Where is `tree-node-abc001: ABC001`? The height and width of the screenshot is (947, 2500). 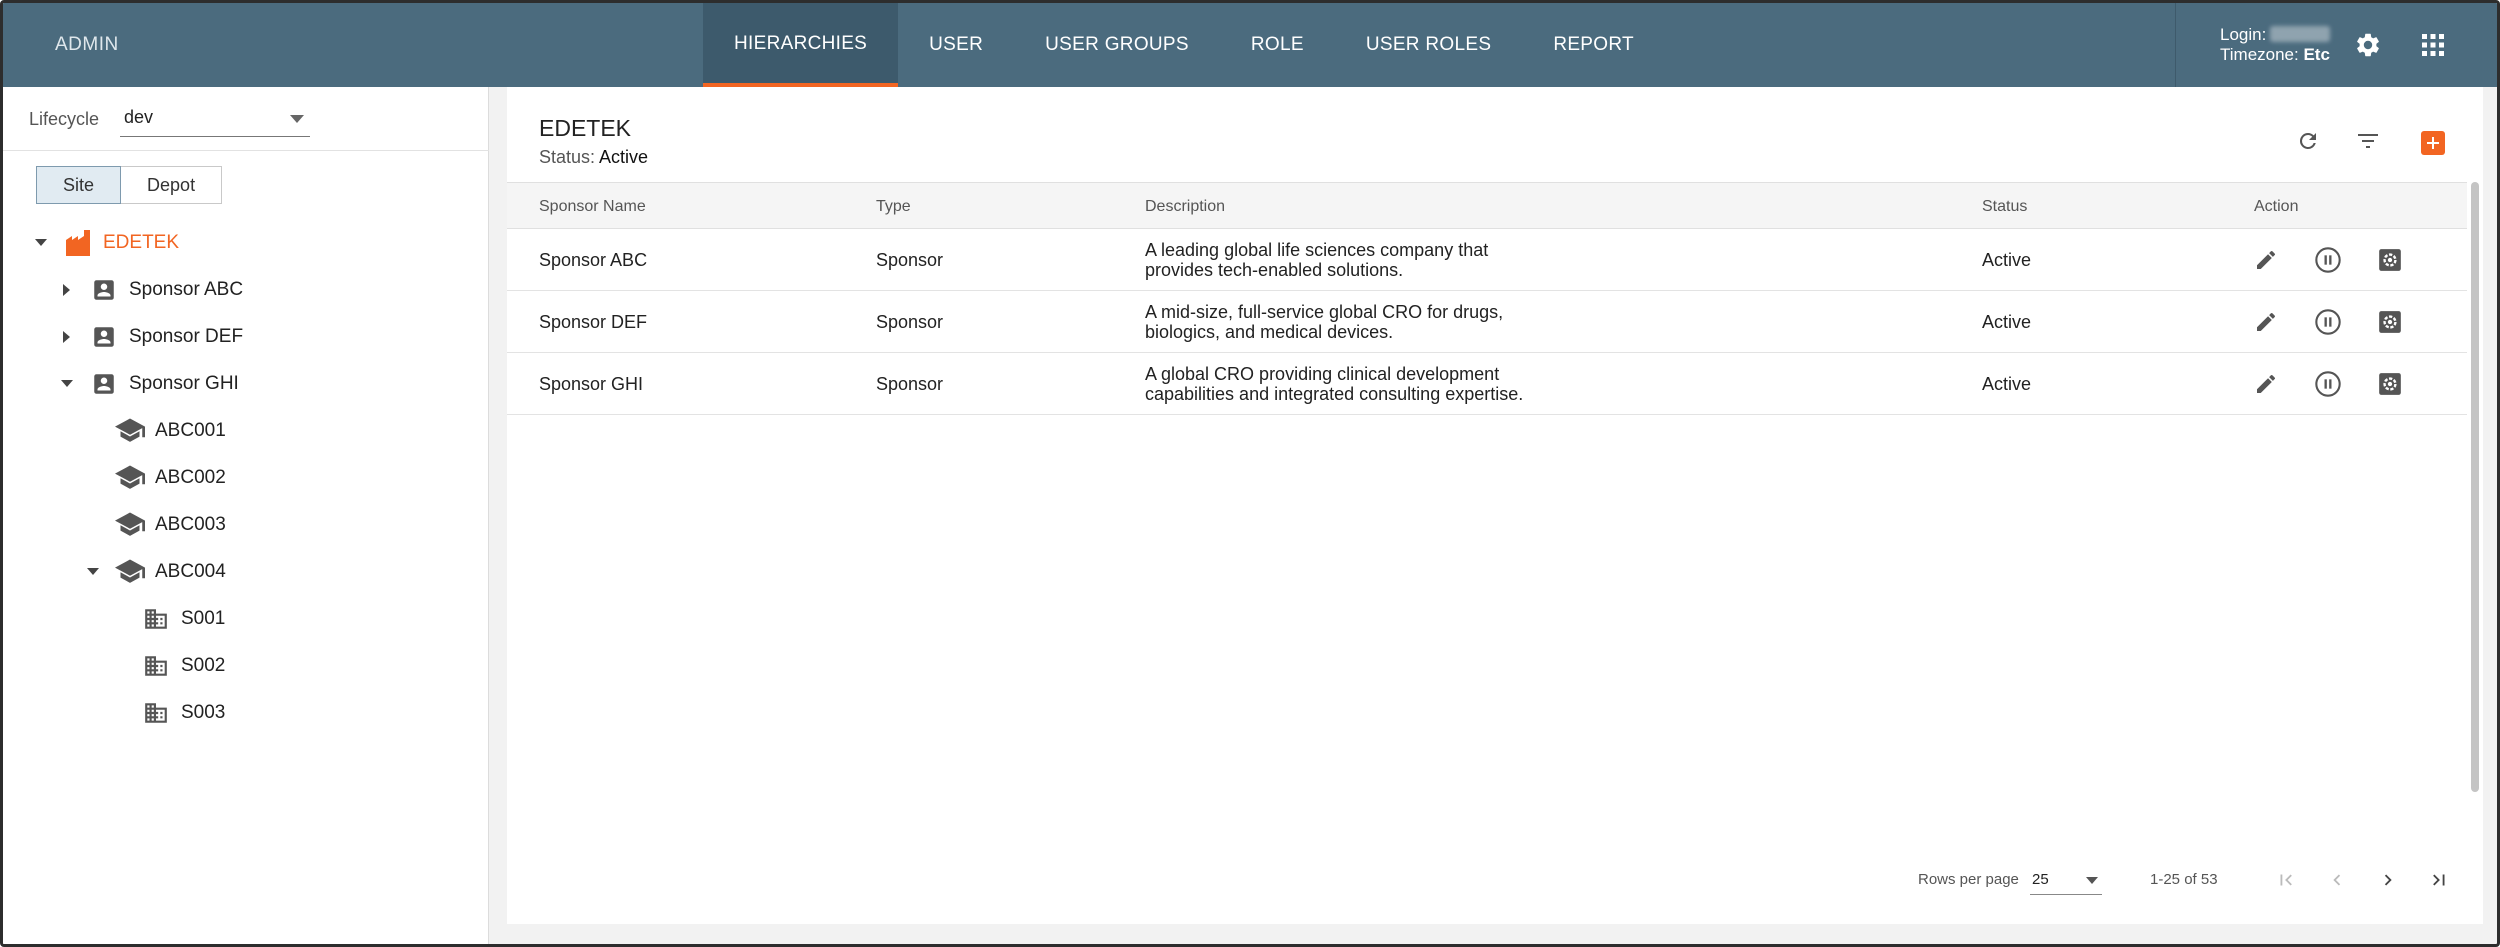 tree-node-abc001: ABC001 is located at coordinates (154, 431).